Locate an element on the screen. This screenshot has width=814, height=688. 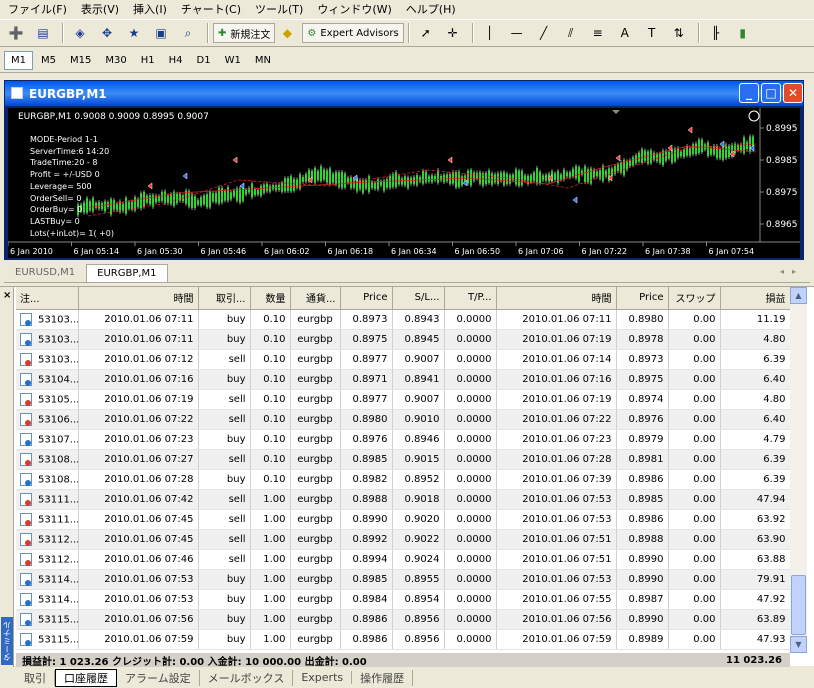
chart-tab: EURUSD,M1 is located at coordinates (45, 272).